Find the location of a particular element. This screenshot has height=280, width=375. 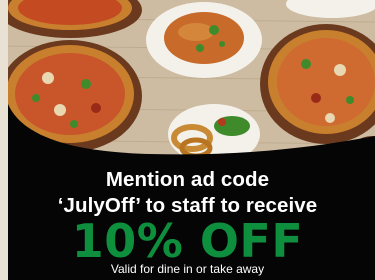

validity-note: Valid for dine in or take away is located at coordinates (187, 269).